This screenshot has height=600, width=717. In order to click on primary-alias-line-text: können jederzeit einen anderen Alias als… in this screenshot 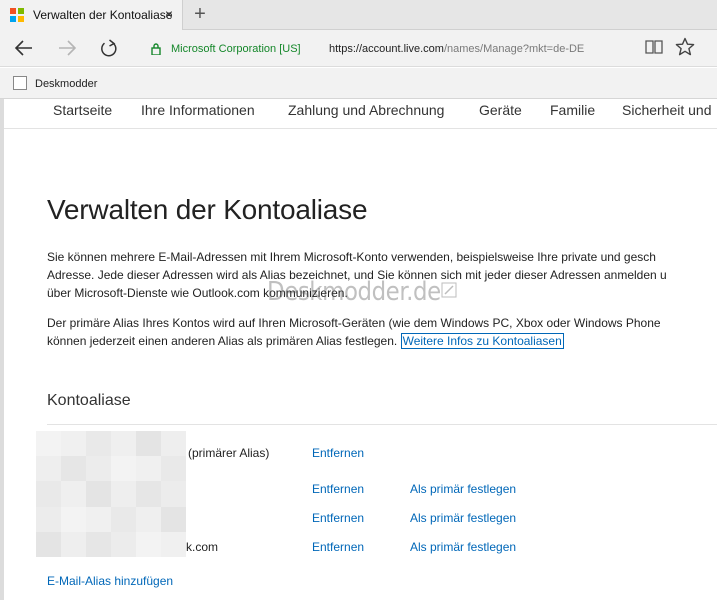, I will do `click(222, 341)`.